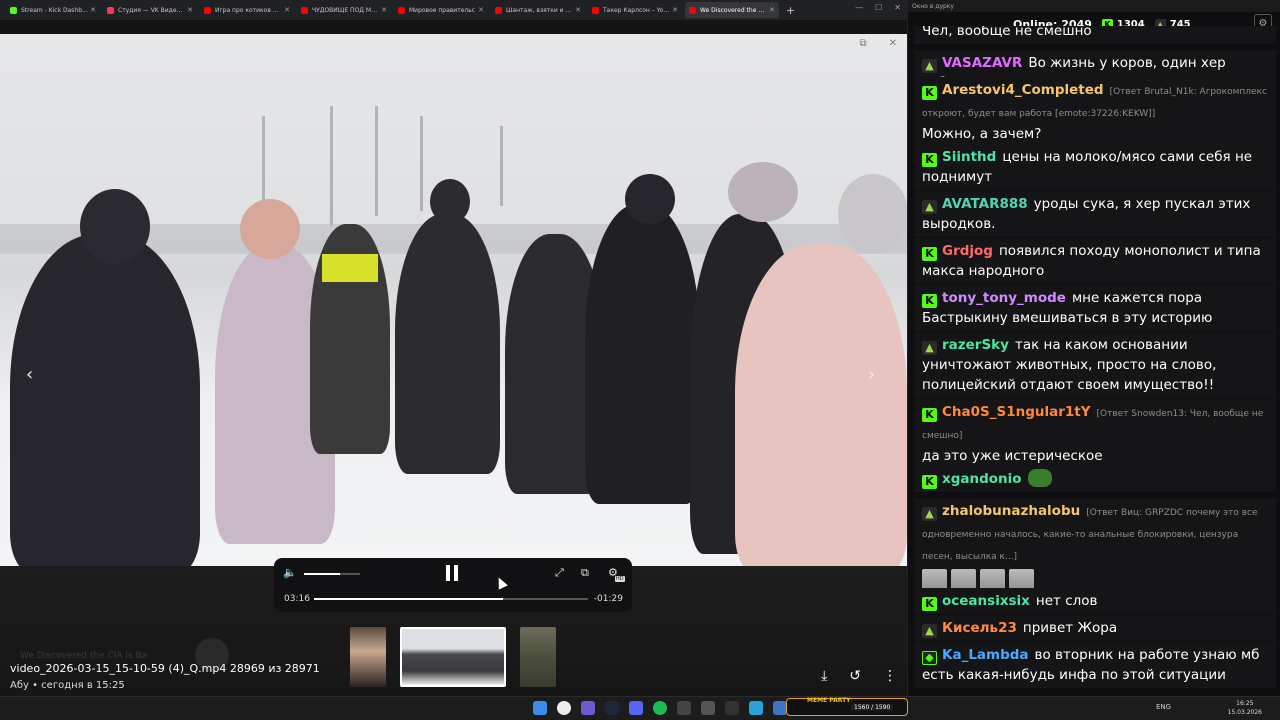 This screenshot has height=720, width=1280. I want to click on spotify-icon, so click(660, 708).